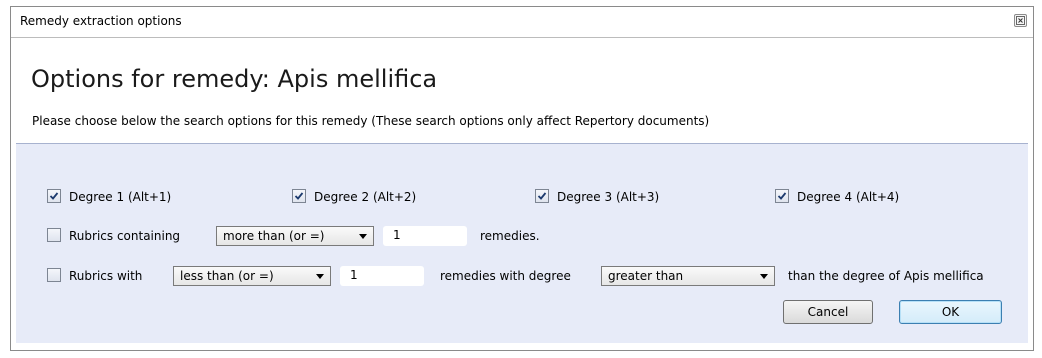  Describe the element at coordinates (510, 236) in the screenshot. I see `rubrics-containing-suffix: remedies.` at that location.